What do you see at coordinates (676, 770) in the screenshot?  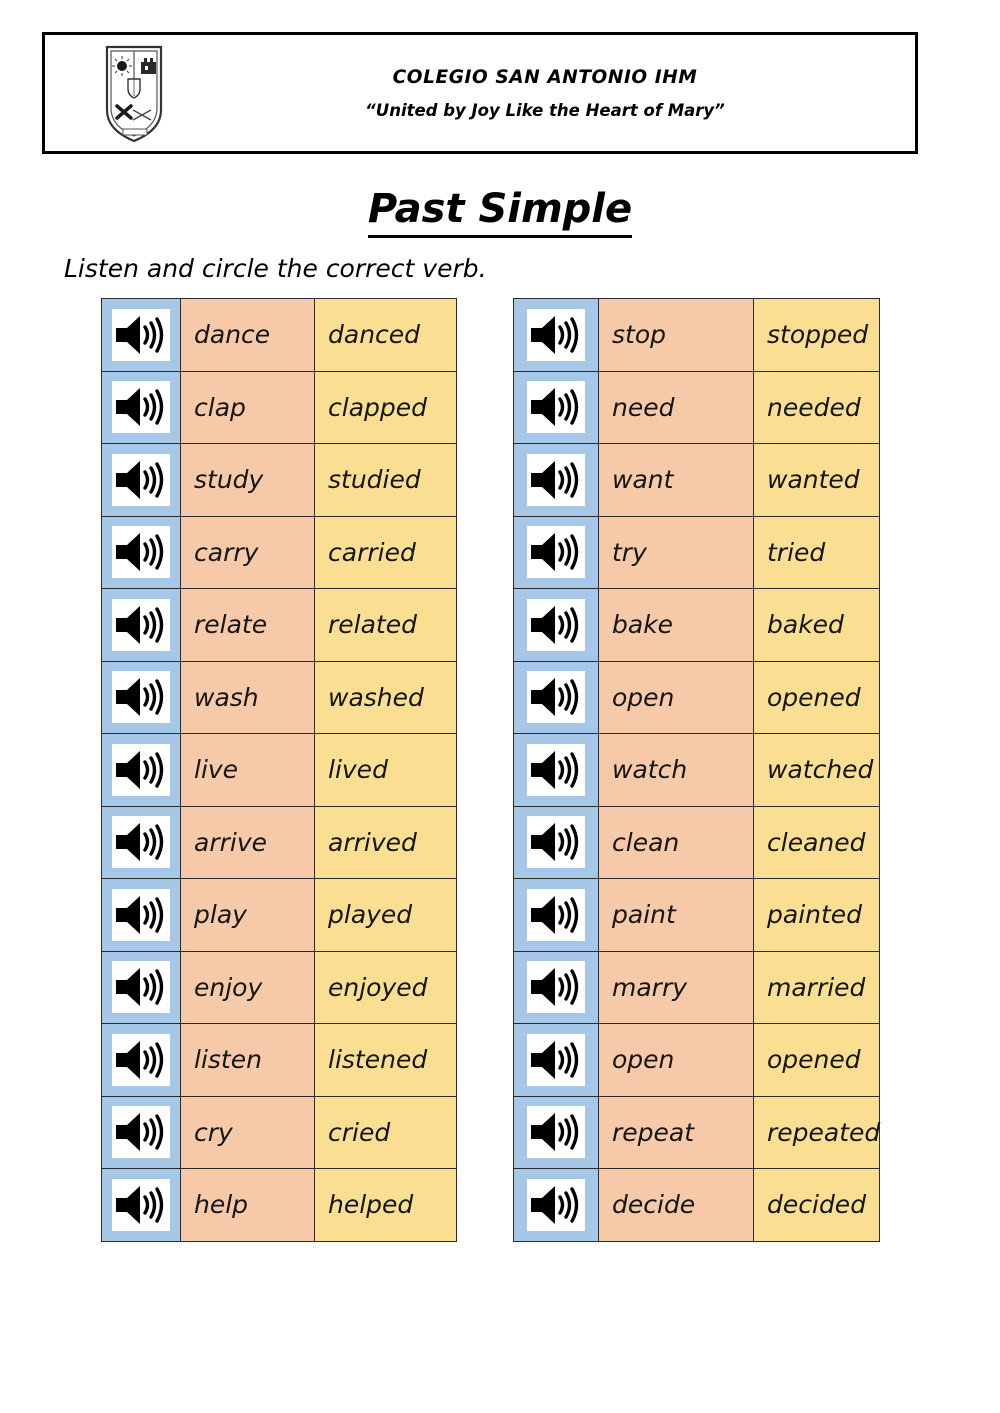 I see `base-verb-cell: watch` at bounding box center [676, 770].